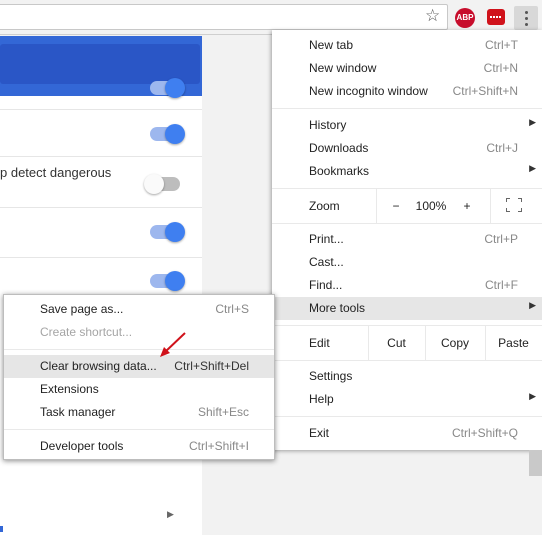  What do you see at coordinates (496, 17) in the screenshot?
I see `extension-icon` at bounding box center [496, 17].